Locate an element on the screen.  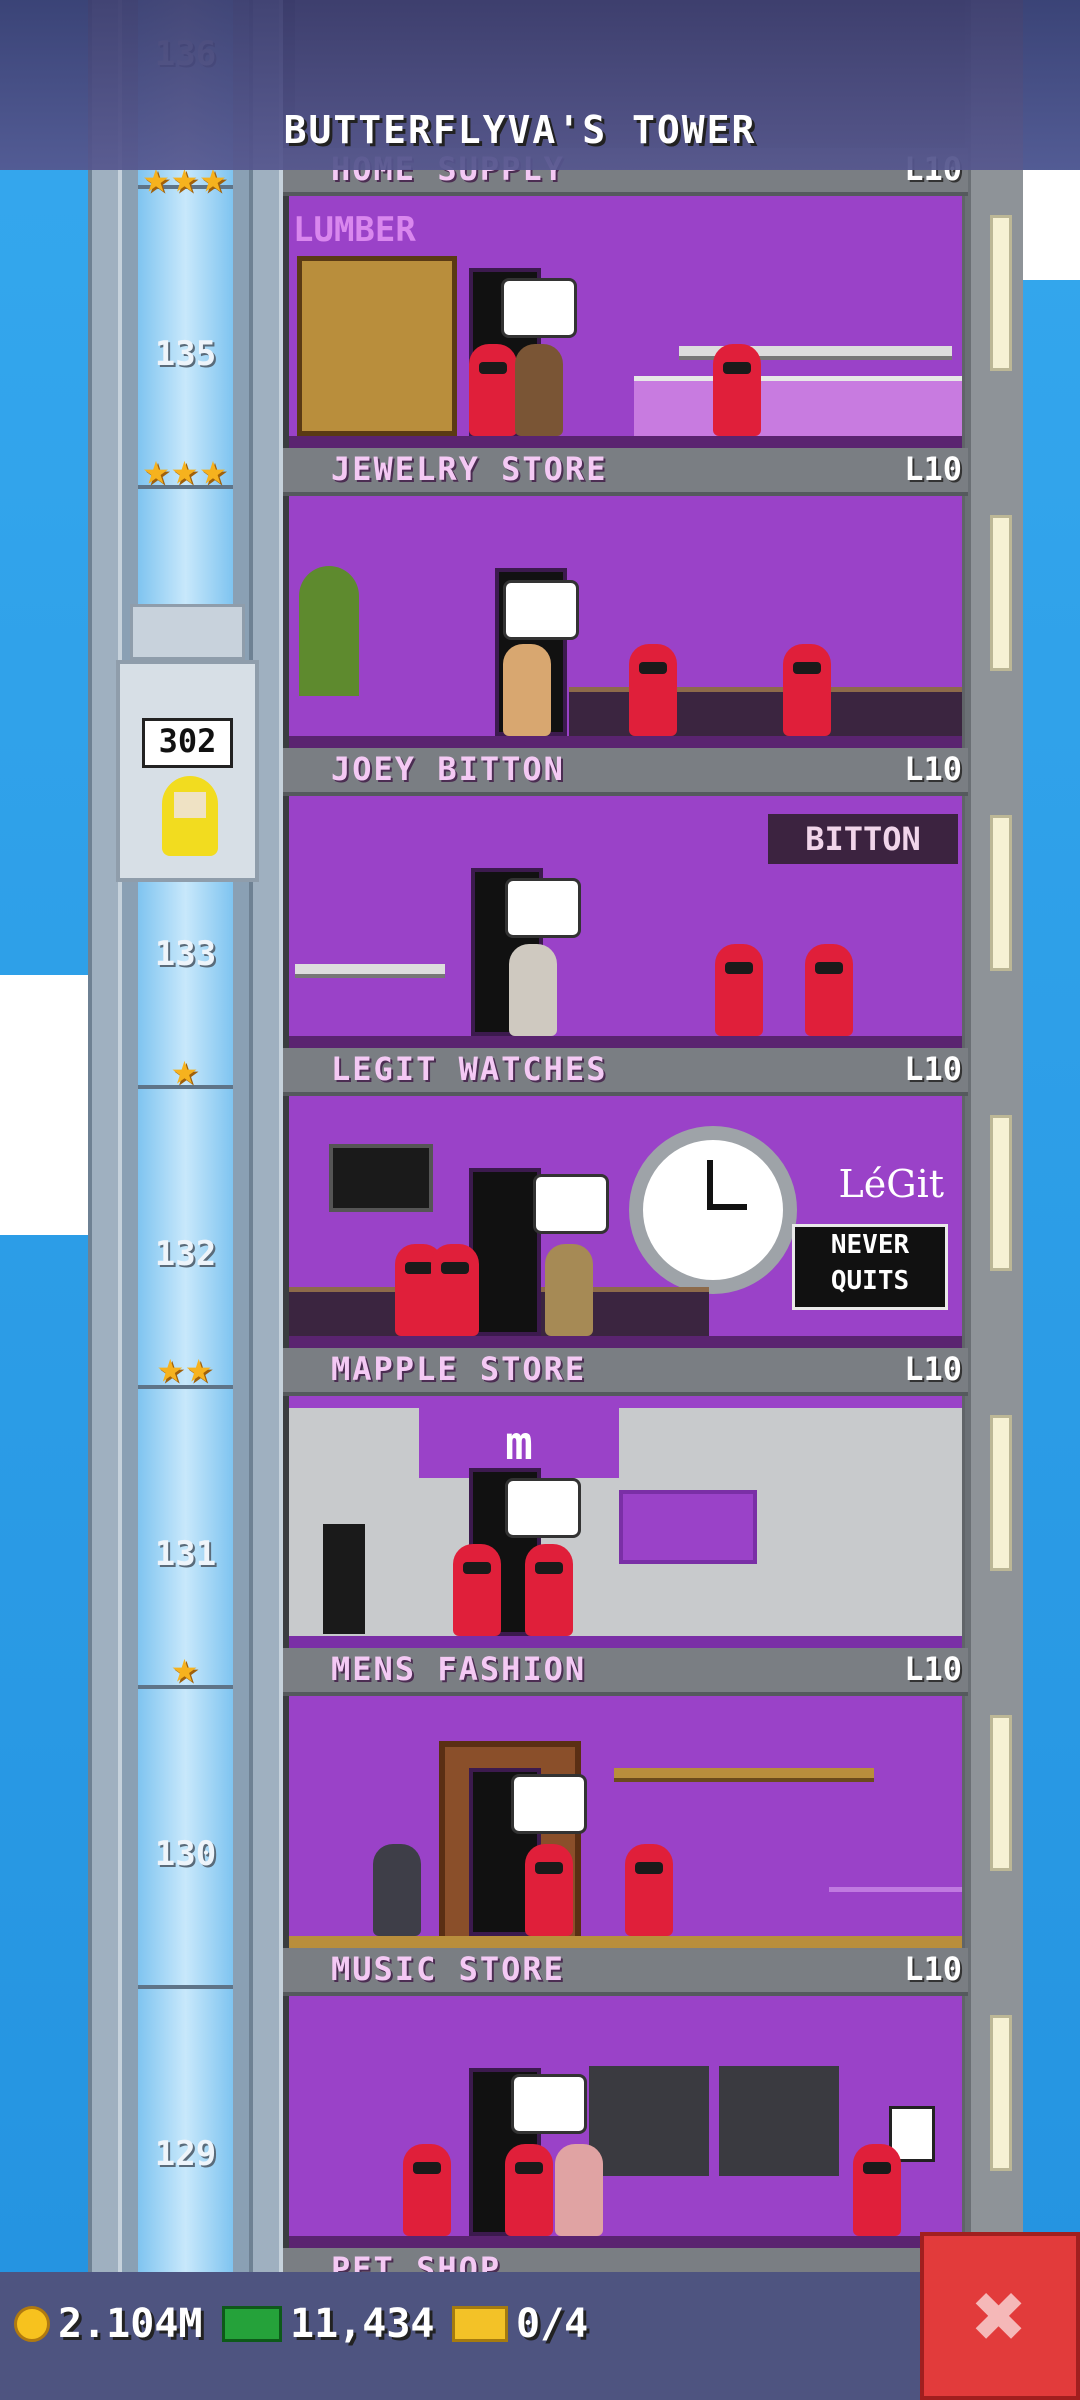
tickets-stat: 0/4 is located at coordinates (520, 2324).